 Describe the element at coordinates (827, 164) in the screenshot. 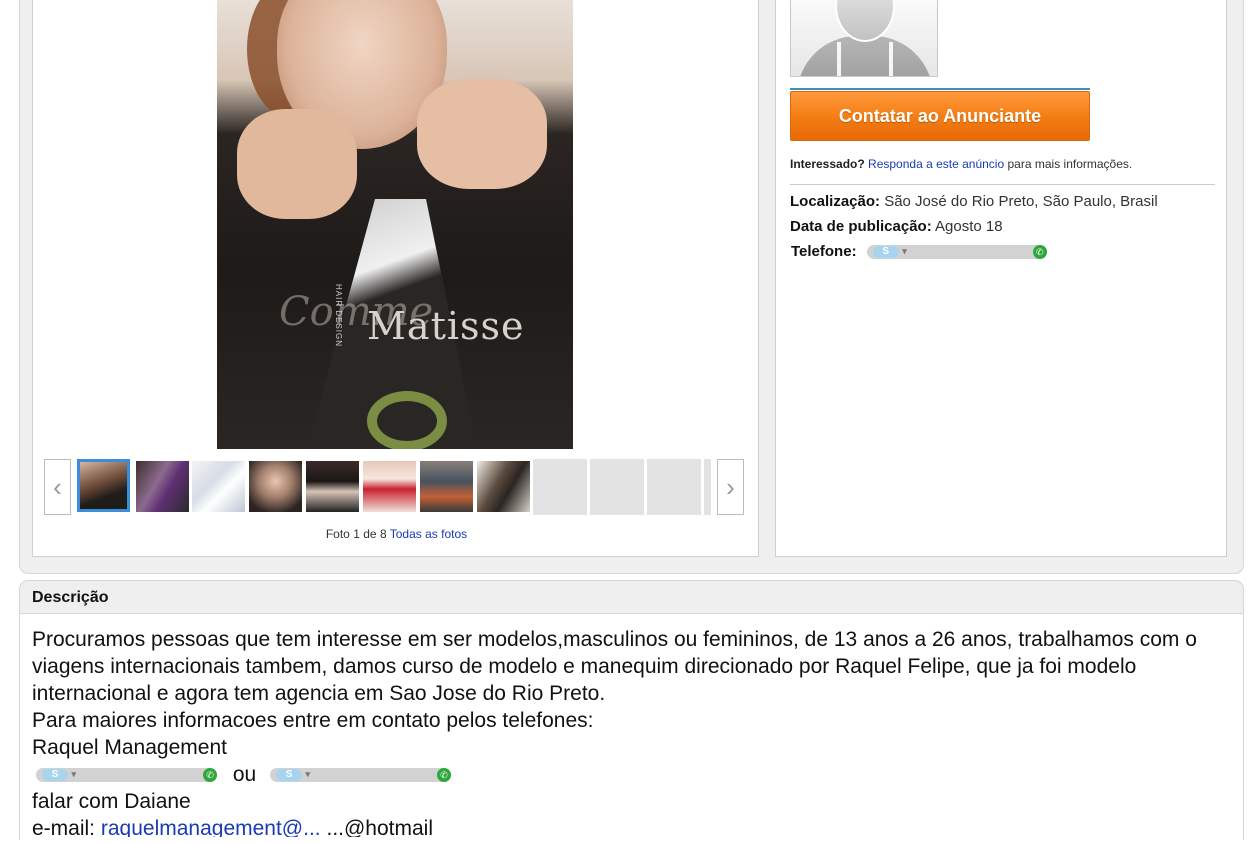

I see `interest-label: Interessado?` at that location.